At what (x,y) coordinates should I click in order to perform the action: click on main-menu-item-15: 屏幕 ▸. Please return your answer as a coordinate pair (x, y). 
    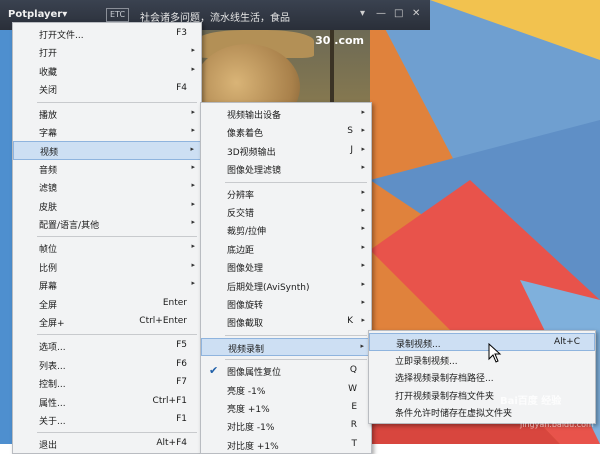
    Looking at the image, I should click on (107, 285).